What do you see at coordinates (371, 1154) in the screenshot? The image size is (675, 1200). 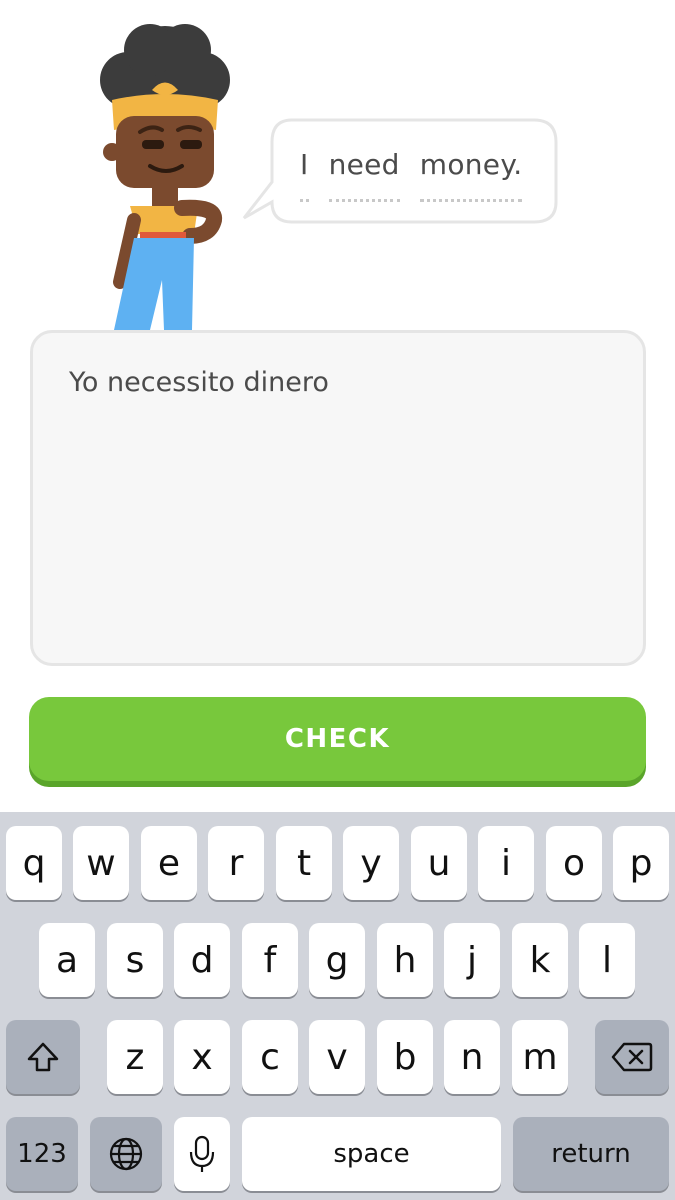 I see `space-key: space` at bounding box center [371, 1154].